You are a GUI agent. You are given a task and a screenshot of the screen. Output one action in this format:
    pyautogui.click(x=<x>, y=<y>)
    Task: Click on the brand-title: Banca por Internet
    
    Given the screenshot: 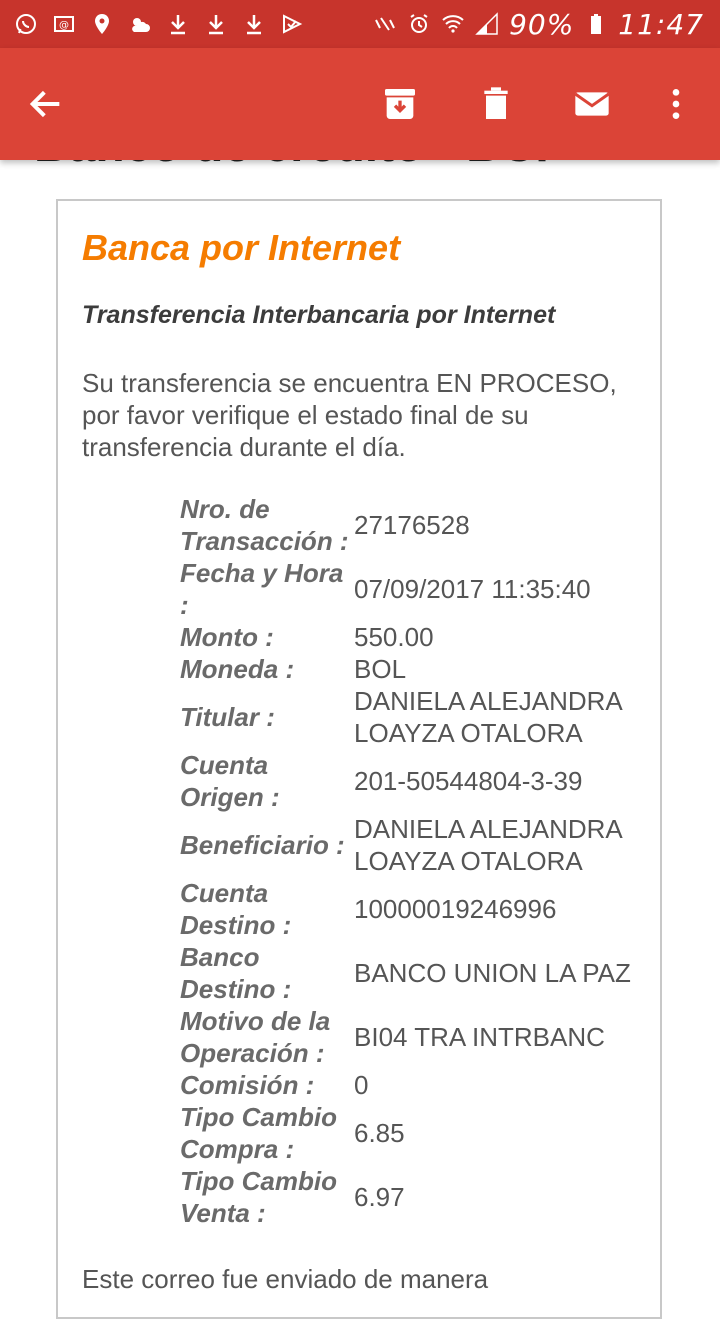 What is the action you would take?
    pyautogui.click(x=241, y=247)
    